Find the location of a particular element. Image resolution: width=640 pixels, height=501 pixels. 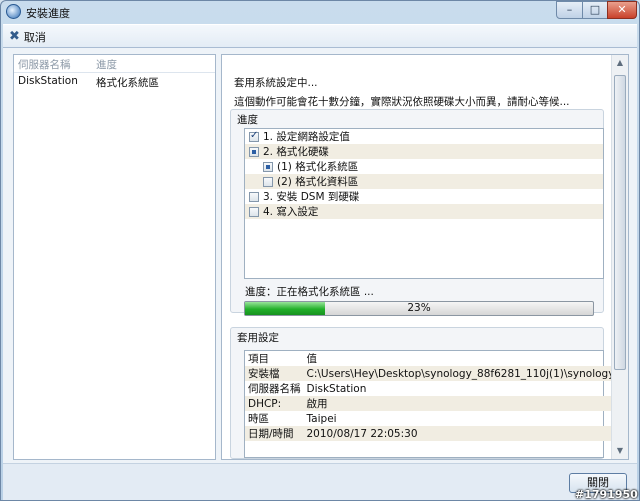

setting-value: 啟用 is located at coordinates (463, 403).